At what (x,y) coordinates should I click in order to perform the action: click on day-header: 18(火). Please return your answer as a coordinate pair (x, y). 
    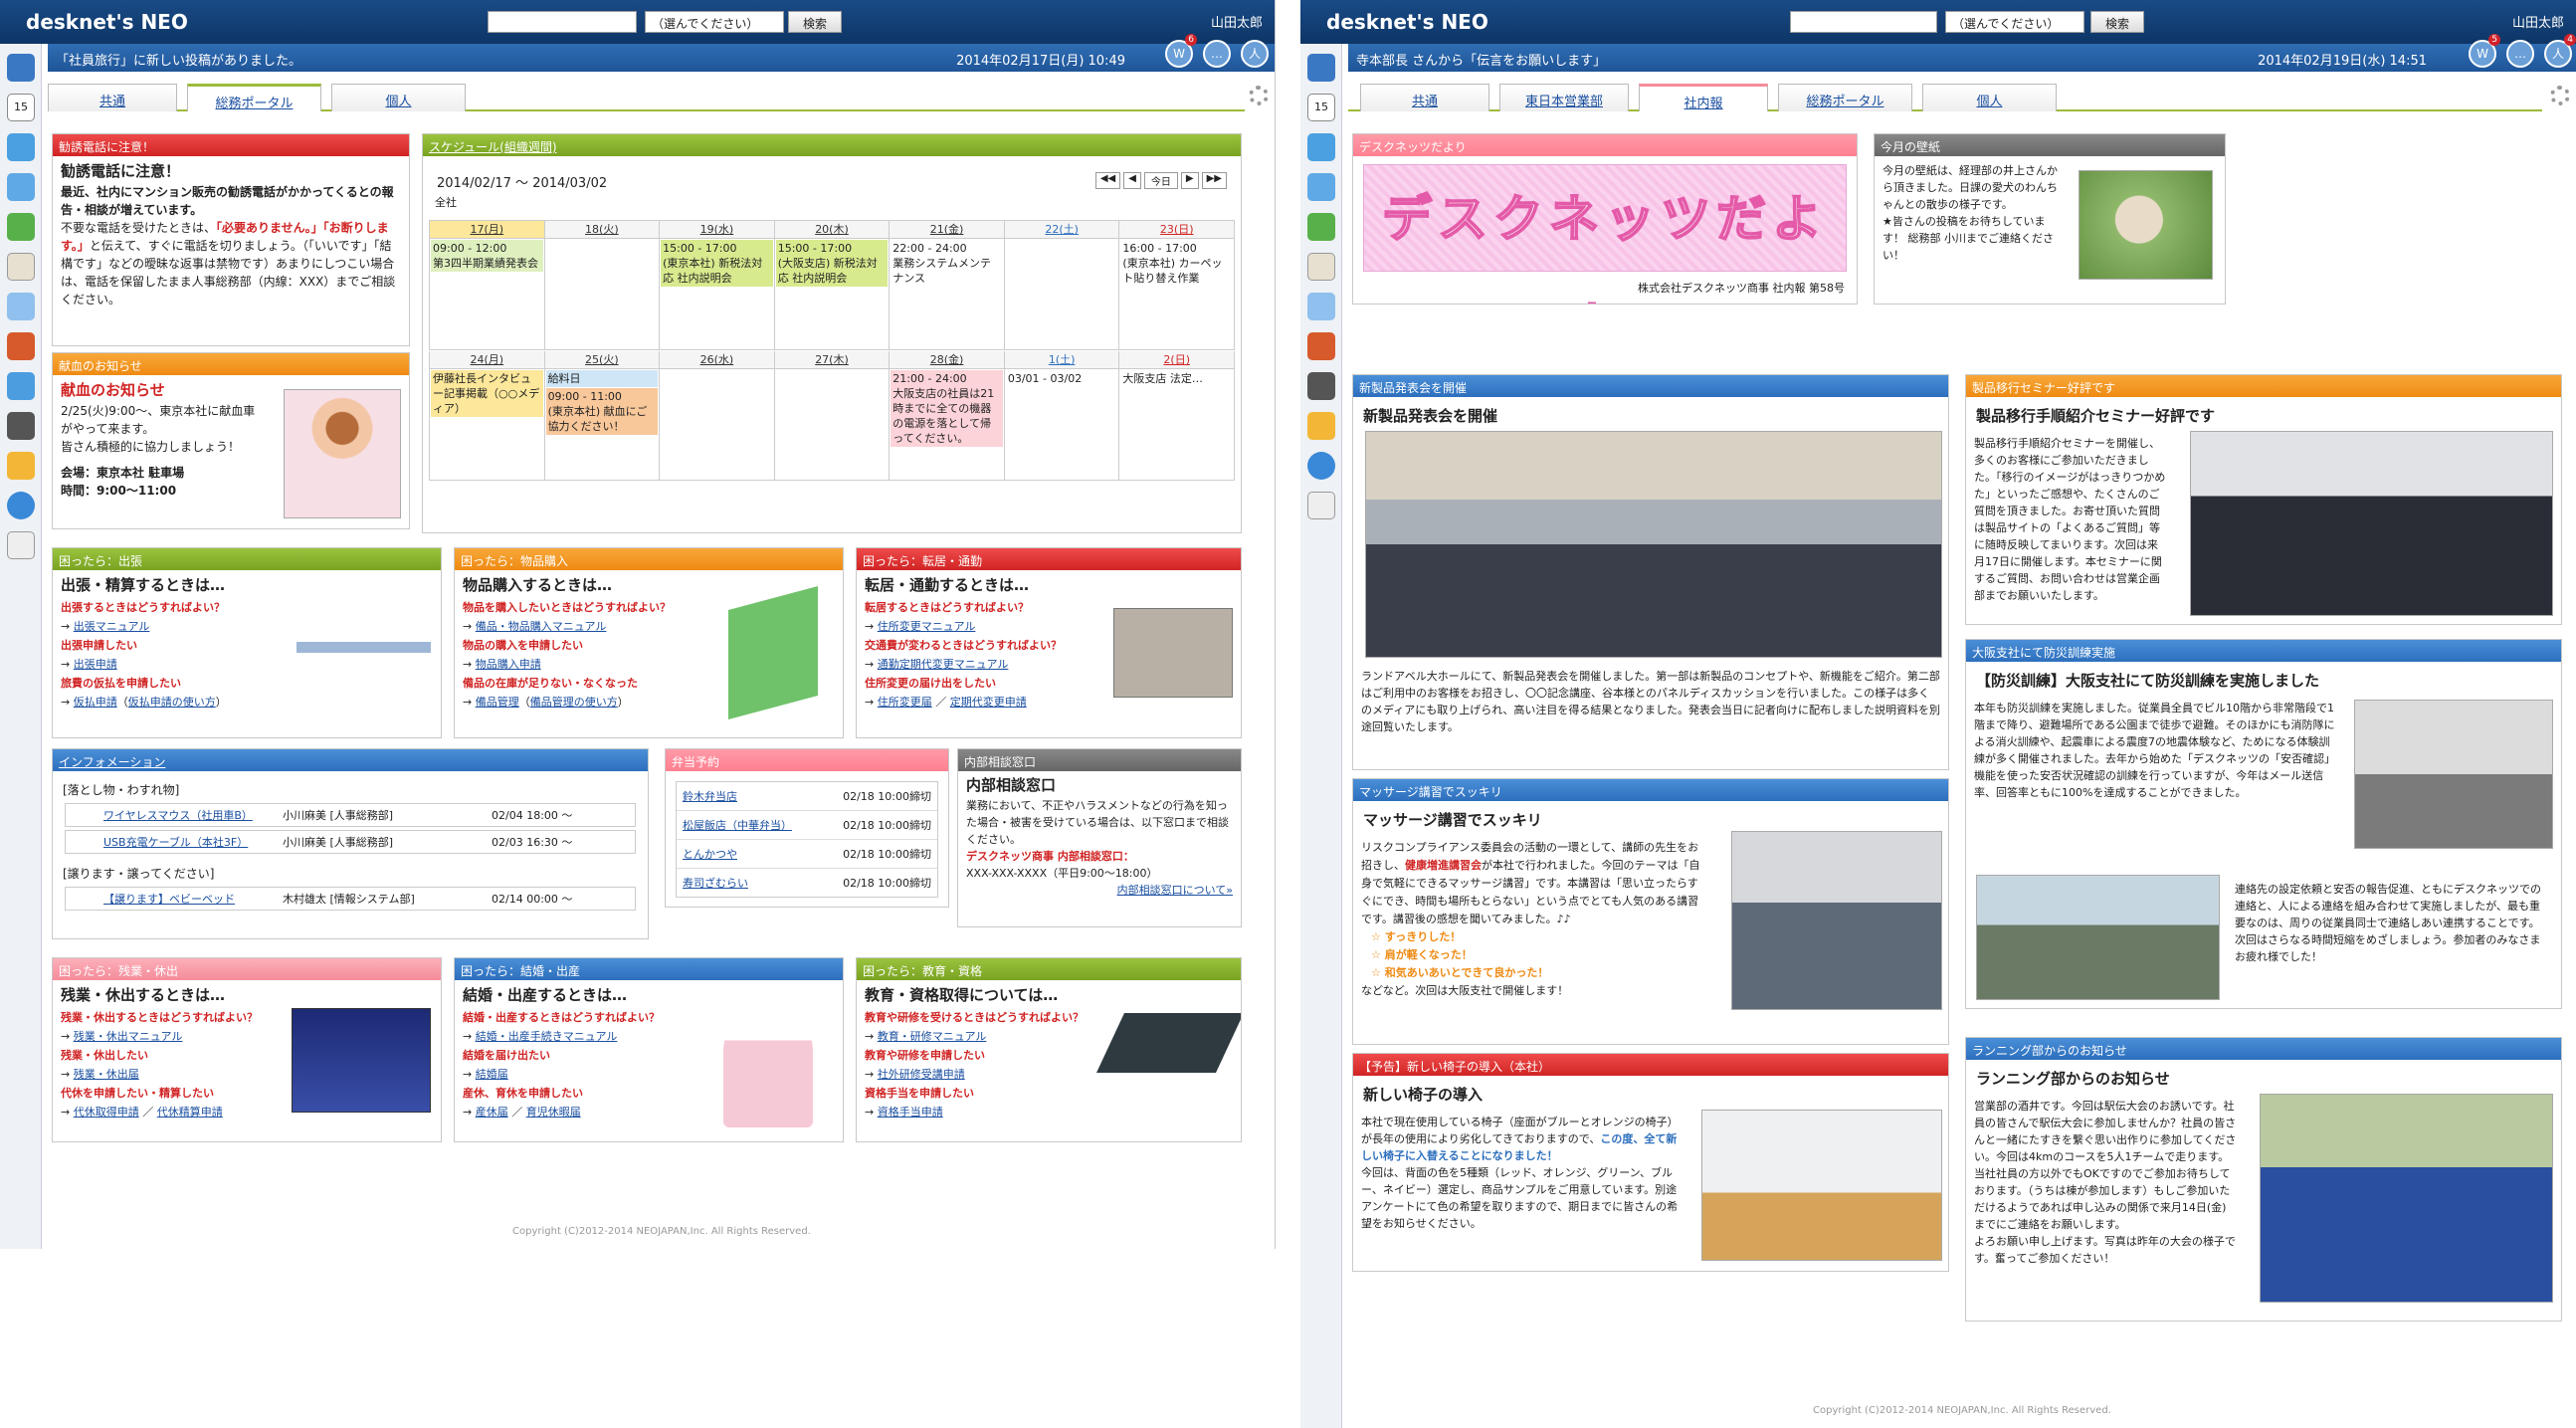
    Looking at the image, I should click on (602, 230).